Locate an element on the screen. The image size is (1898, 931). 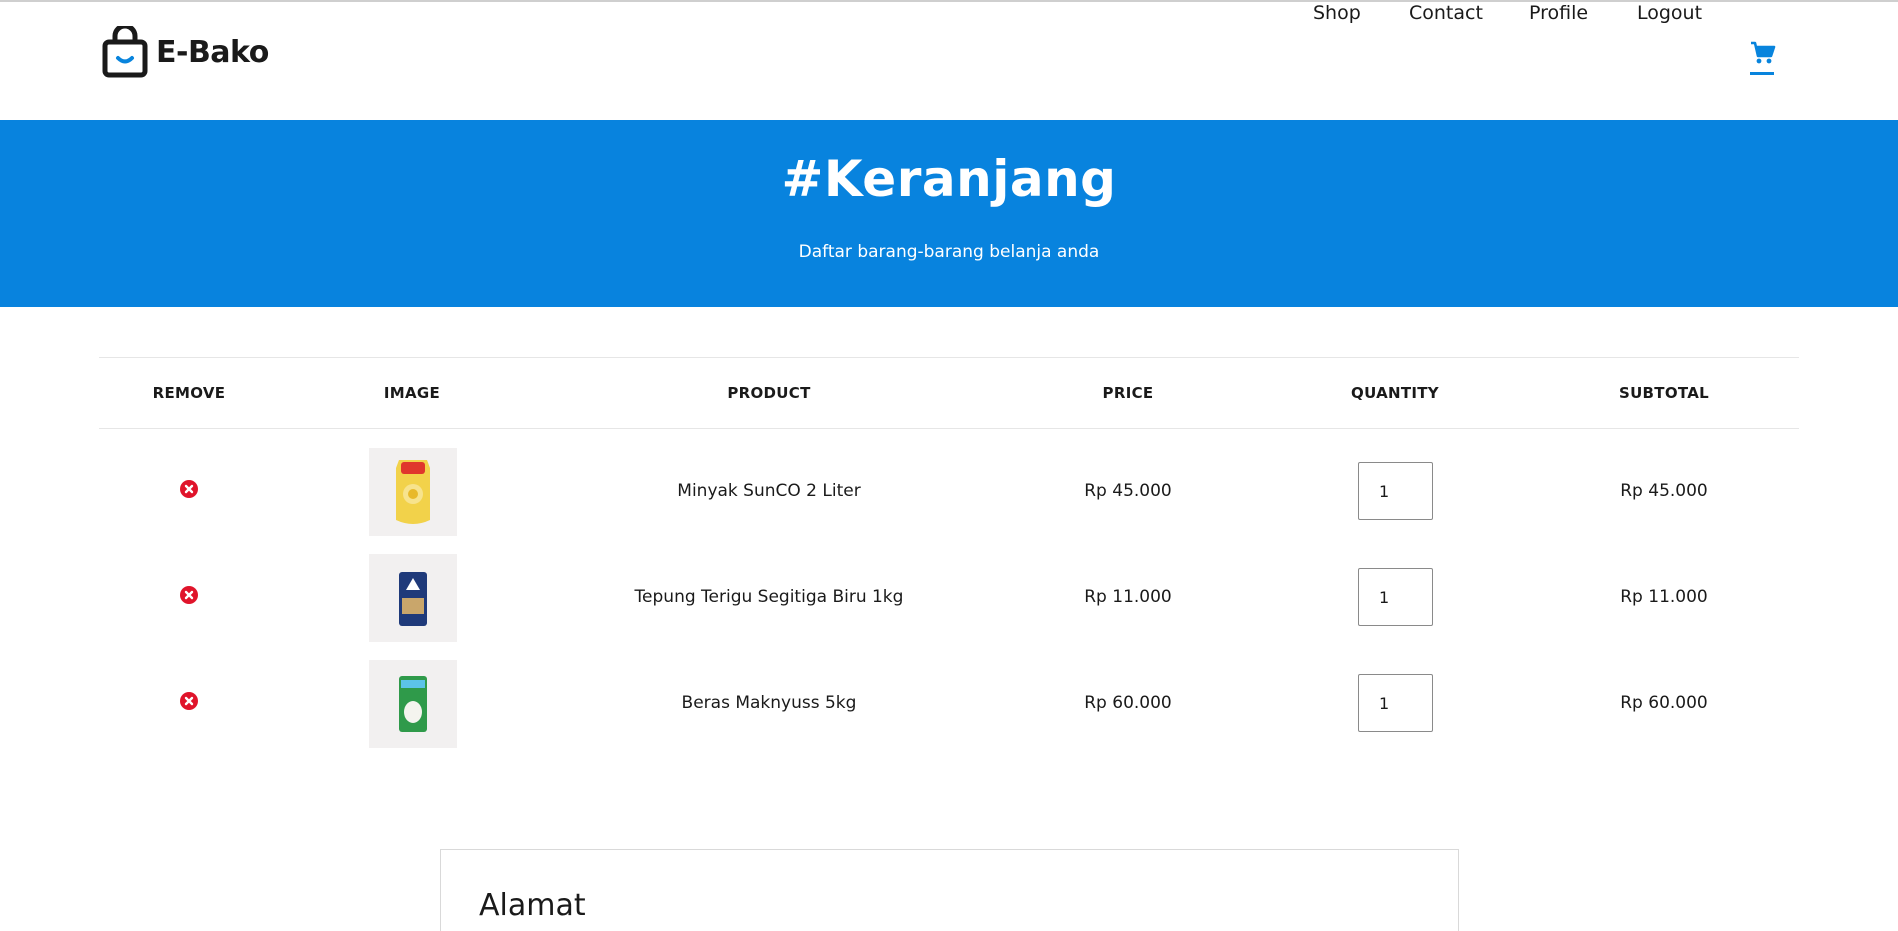
cart-icon is located at coordinates (1763, 52).